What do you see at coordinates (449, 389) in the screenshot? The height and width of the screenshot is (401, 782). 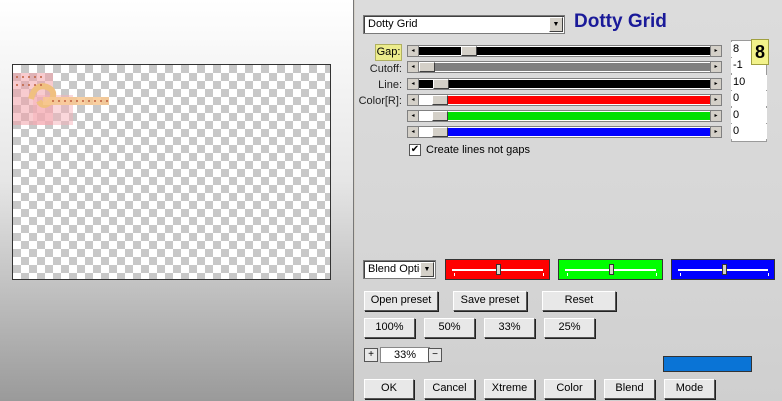 I see `cancel-button: Cancel` at bounding box center [449, 389].